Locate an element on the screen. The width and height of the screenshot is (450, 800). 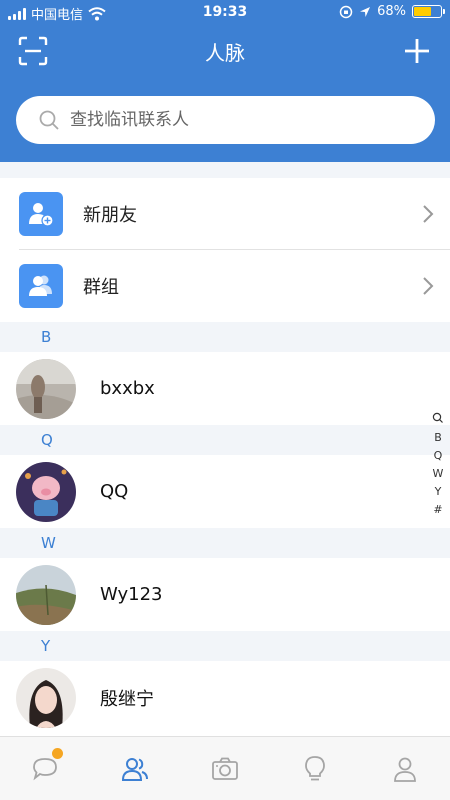
contact-name: 殷继宁 is located at coordinates (127, 699).